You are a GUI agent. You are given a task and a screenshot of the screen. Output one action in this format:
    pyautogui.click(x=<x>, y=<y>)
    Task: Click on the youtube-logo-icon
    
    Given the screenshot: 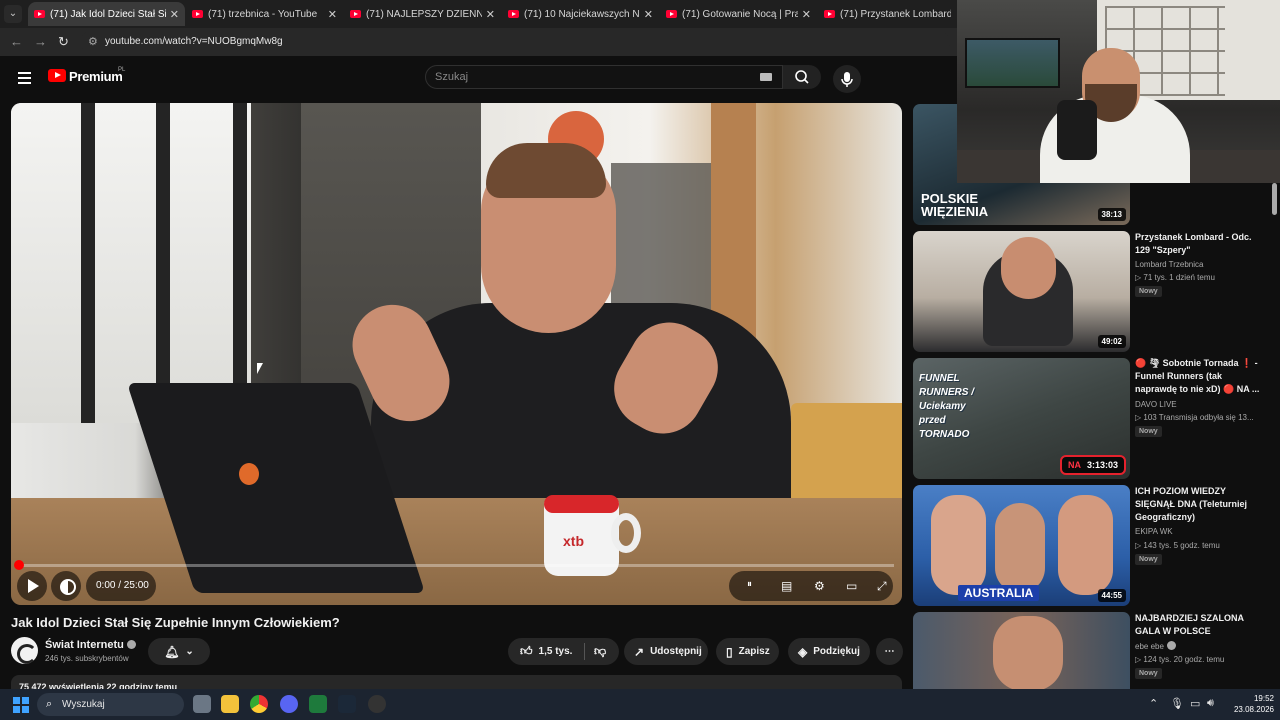 What is the action you would take?
    pyautogui.click(x=57, y=75)
    